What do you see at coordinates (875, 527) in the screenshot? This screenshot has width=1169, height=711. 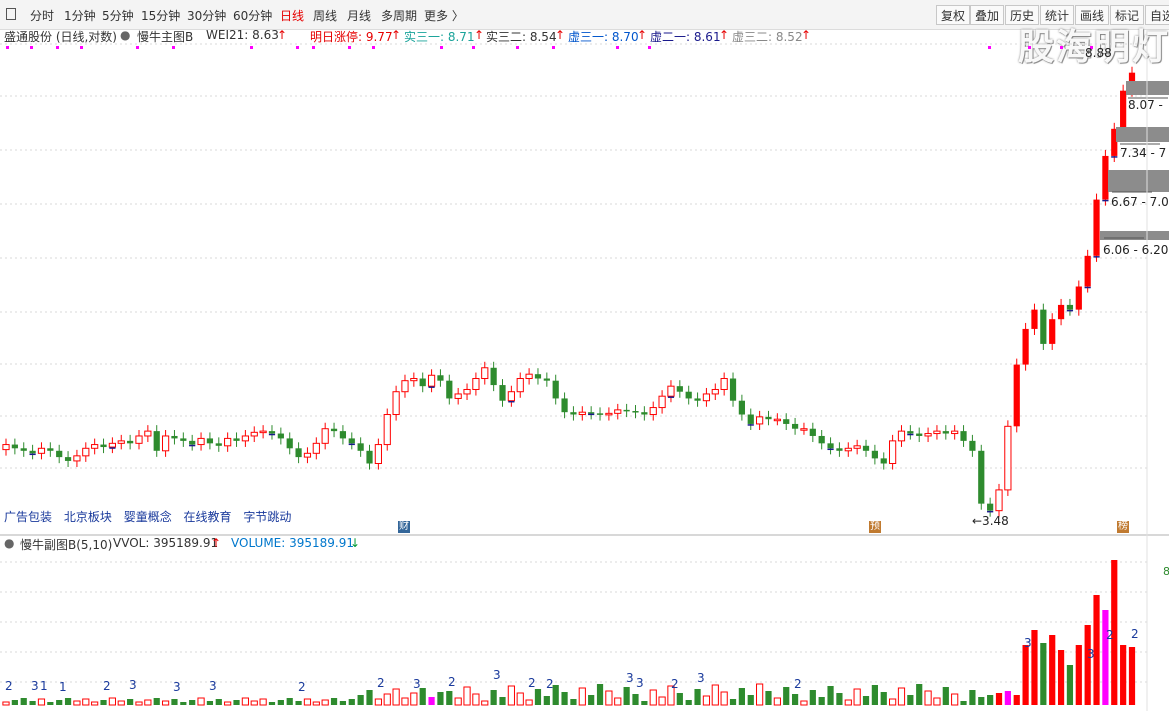 I see `forecast-marker: 预` at bounding box center [875, 527].